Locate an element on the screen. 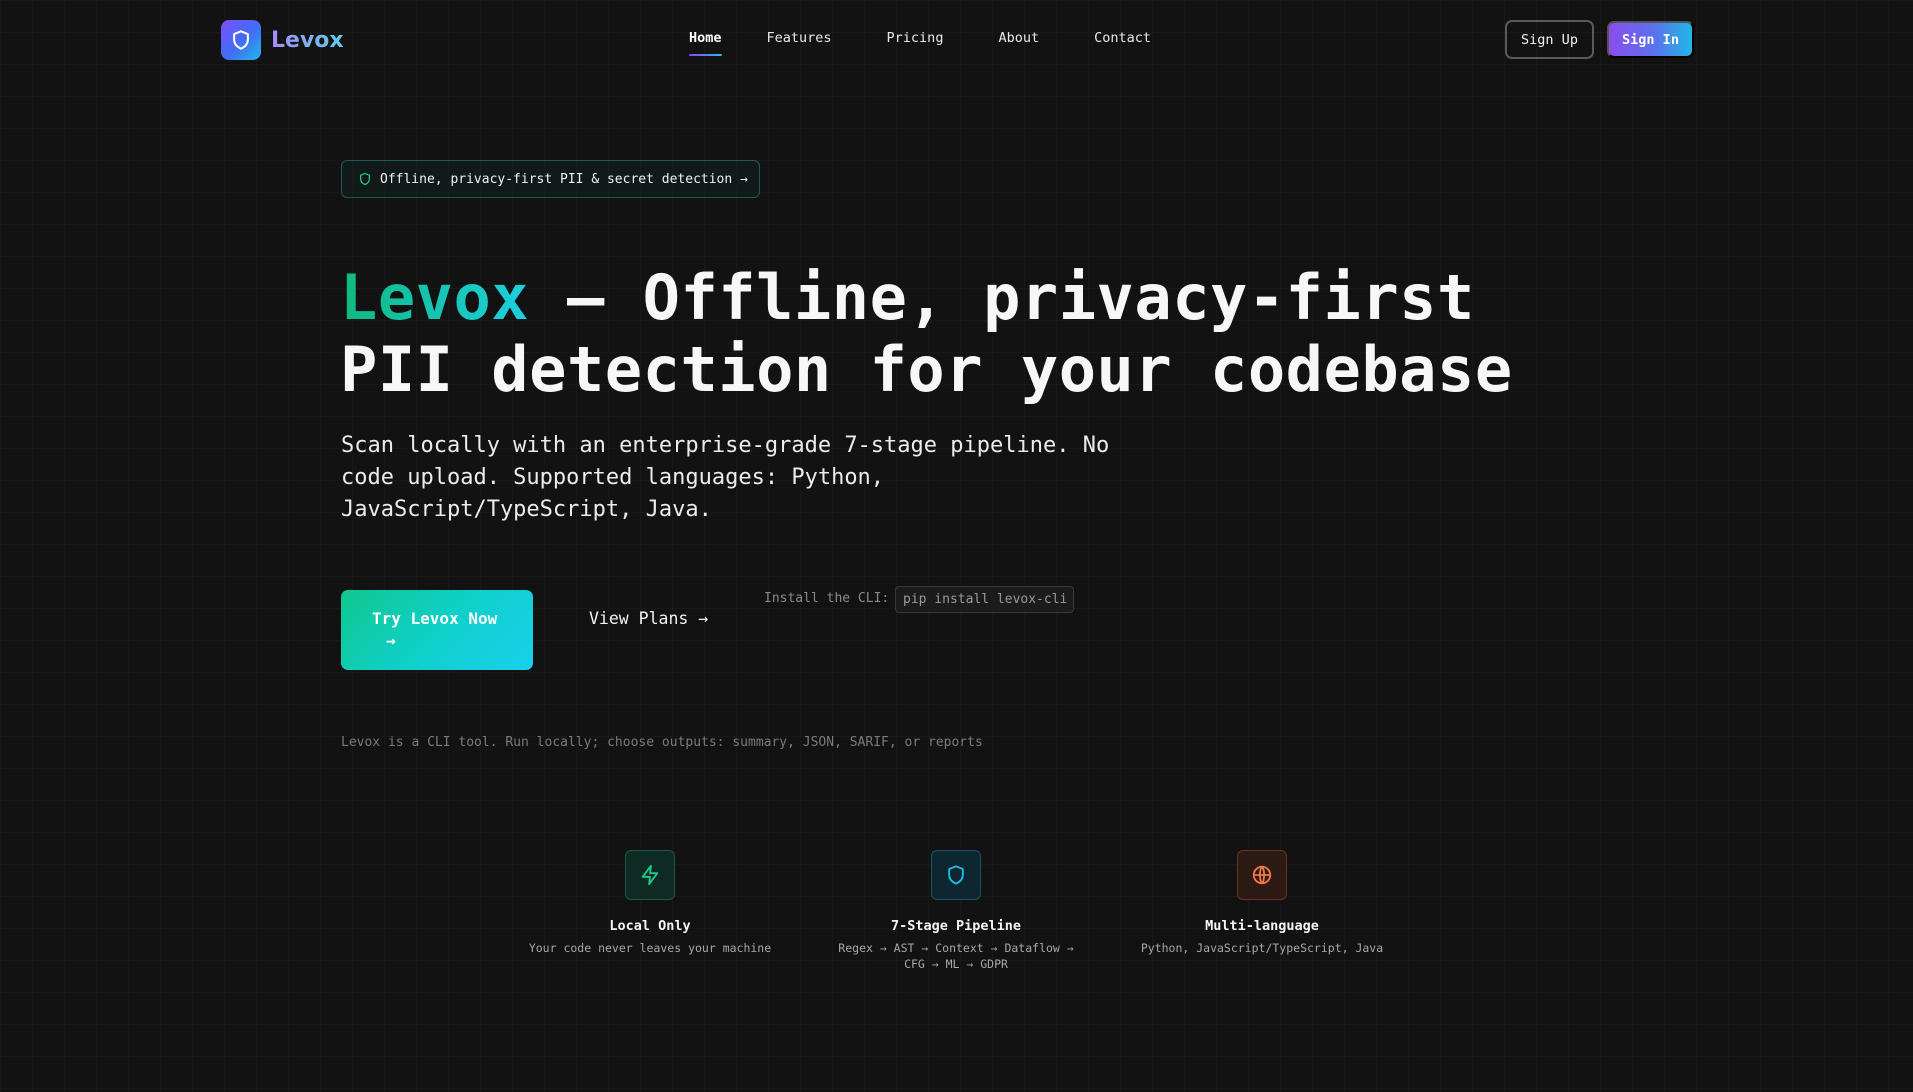 This screenshot has width=1913, height=1092. nav-contact: Contact is located at coordinates (1122, 41).